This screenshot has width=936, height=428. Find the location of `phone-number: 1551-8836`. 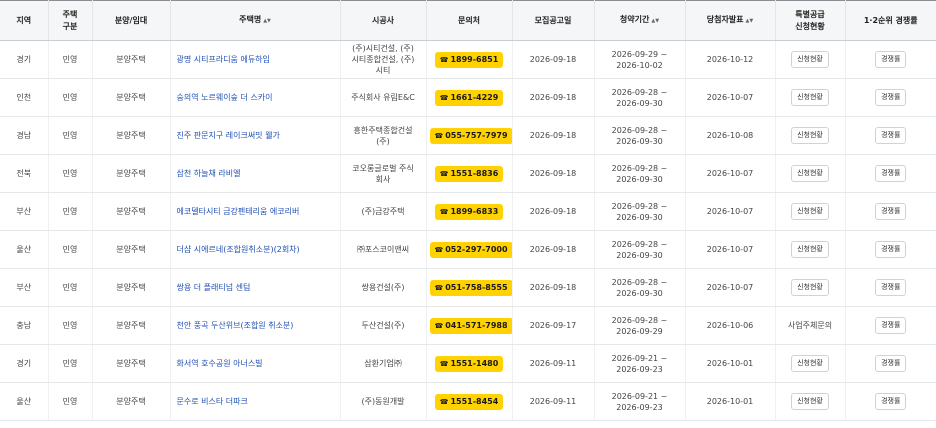

phone-number: 1551-8836 is located at coordinates (474, 173).